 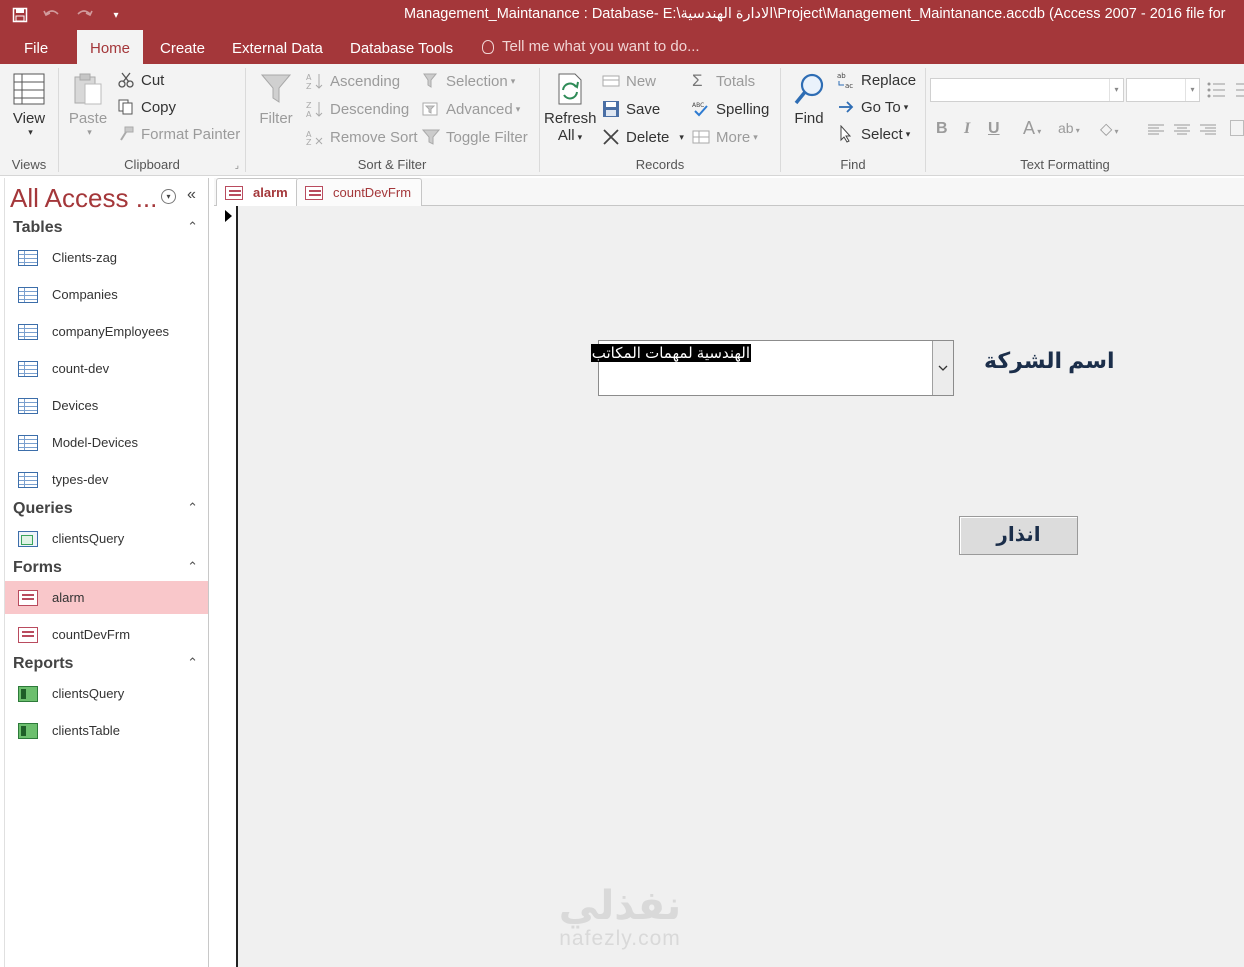 I want to click on go-to-button: Go To ▾, so click(x=872, y=107).